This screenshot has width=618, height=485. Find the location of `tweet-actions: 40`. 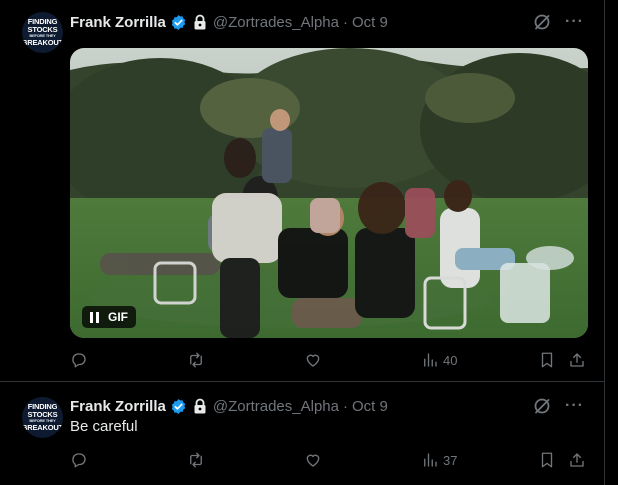

tweet-actions: 40 is located at coordinates (330, 360).